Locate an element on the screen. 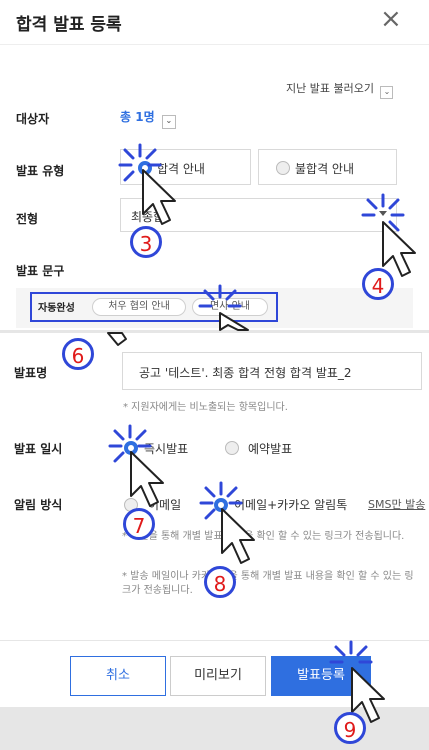 This screenshot has height=750, width=429. submit-button: 발표등록 is located at coordinates (321, 676).